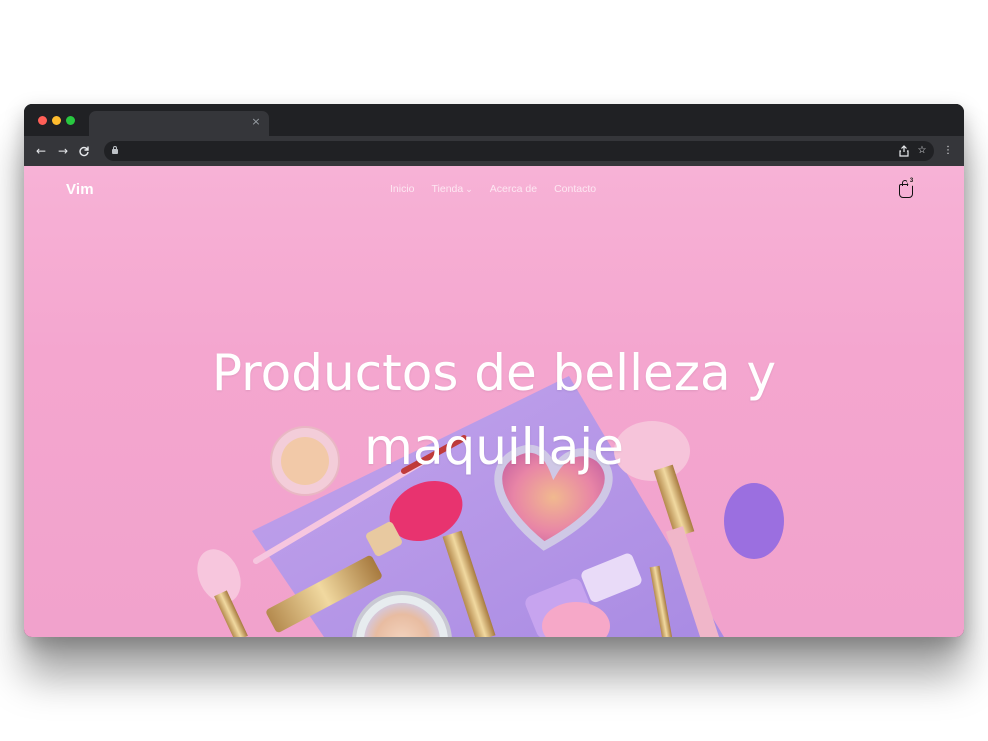 This screenshot has height=741, width=988. Describe the element at coordinates (494, 120) in the screenshot. I see `title-bar: ×` at that location.